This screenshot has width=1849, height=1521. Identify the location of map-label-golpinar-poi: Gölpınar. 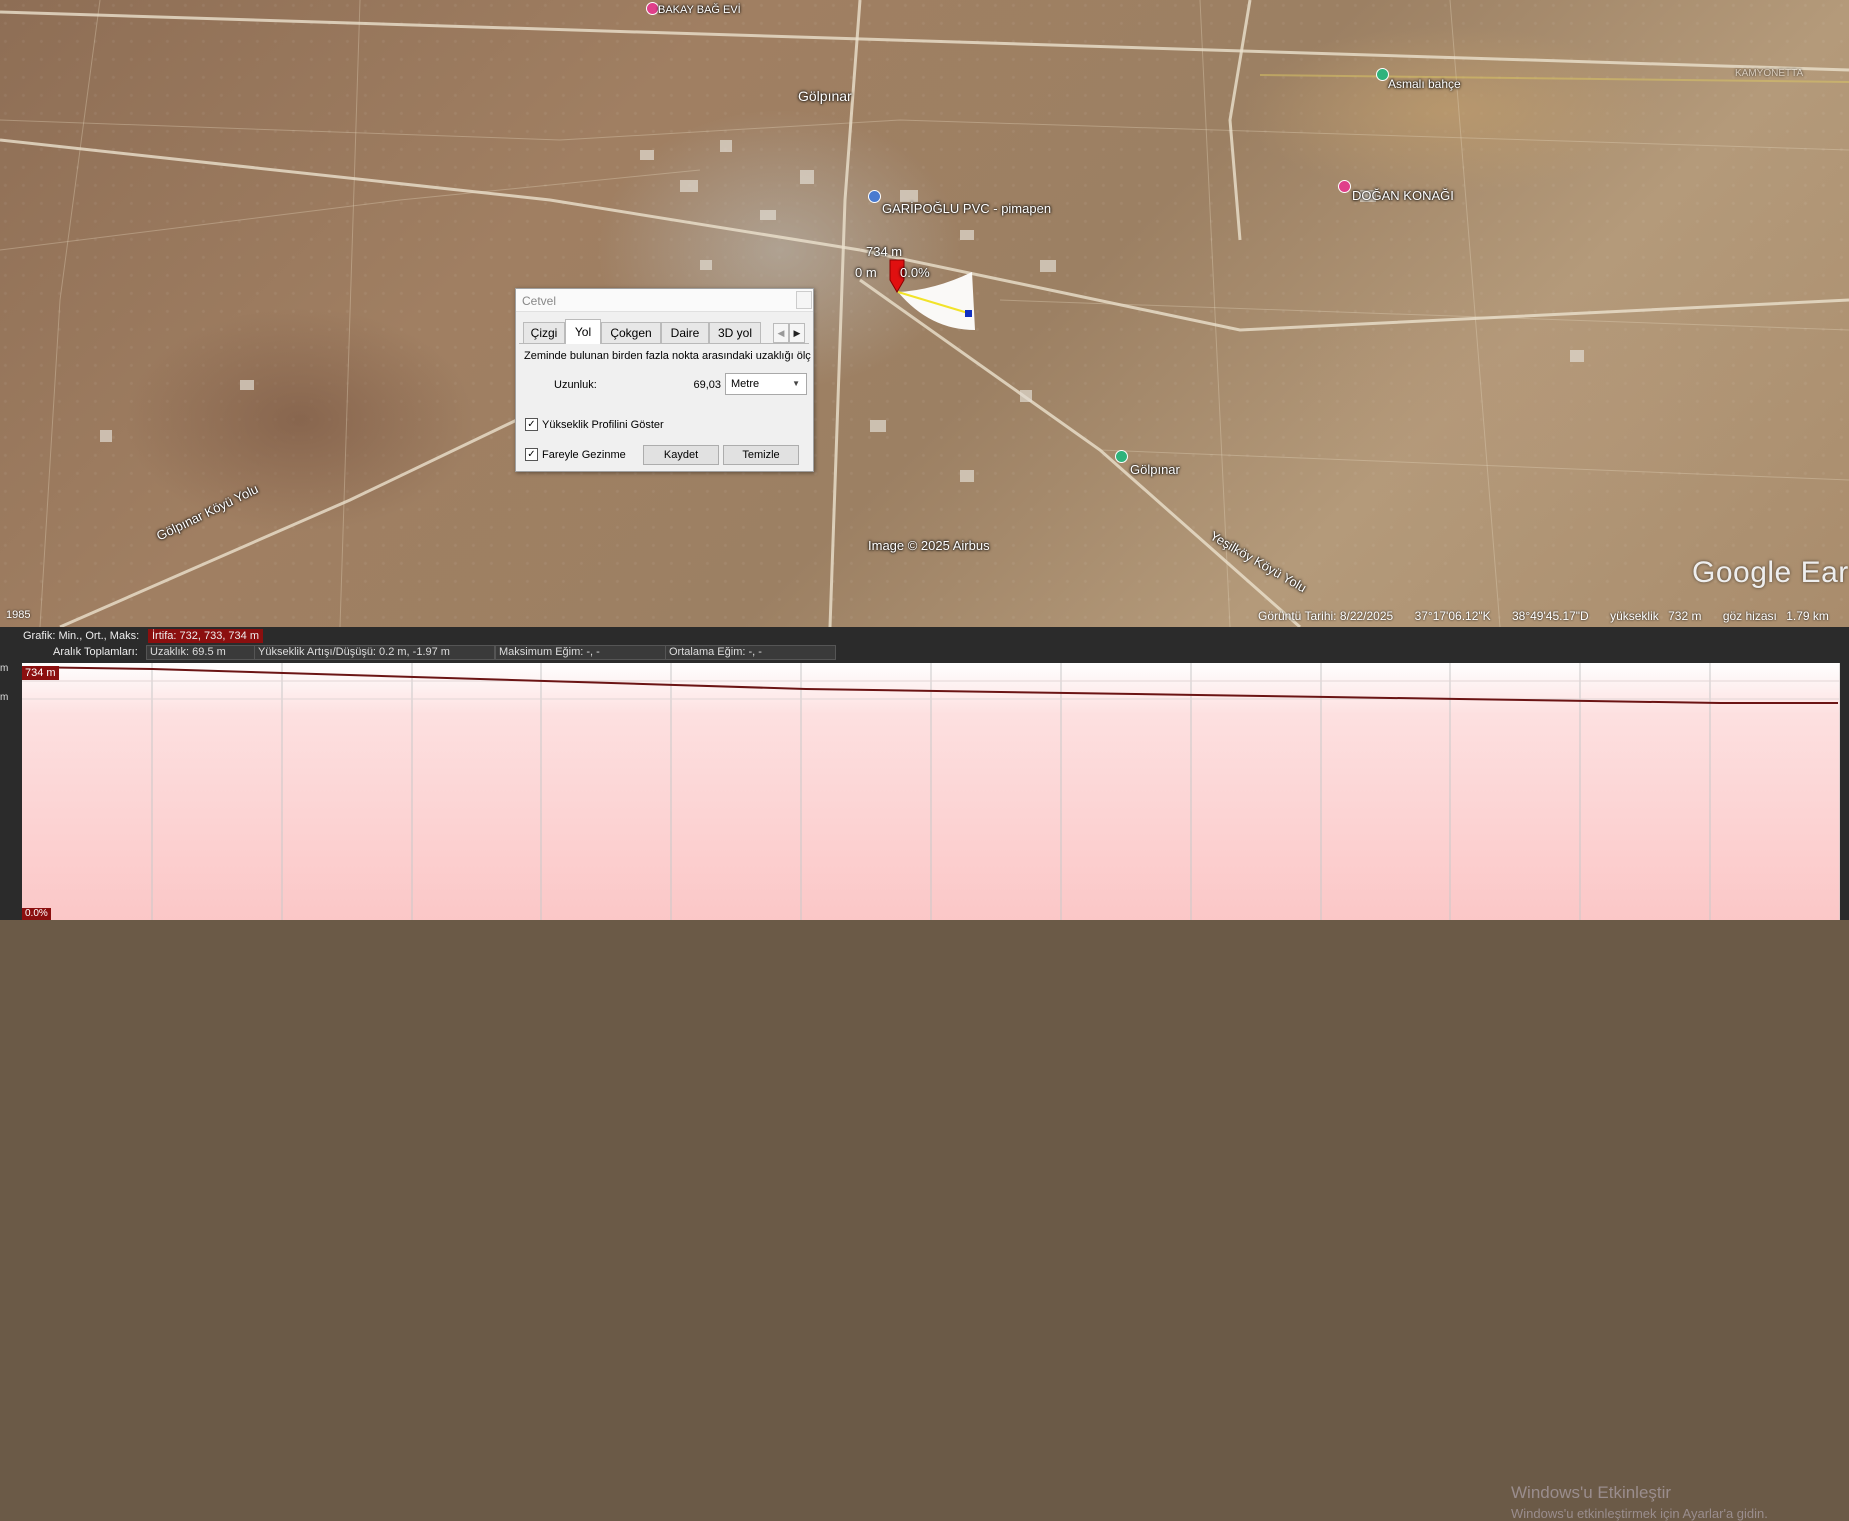
(1155, 469).